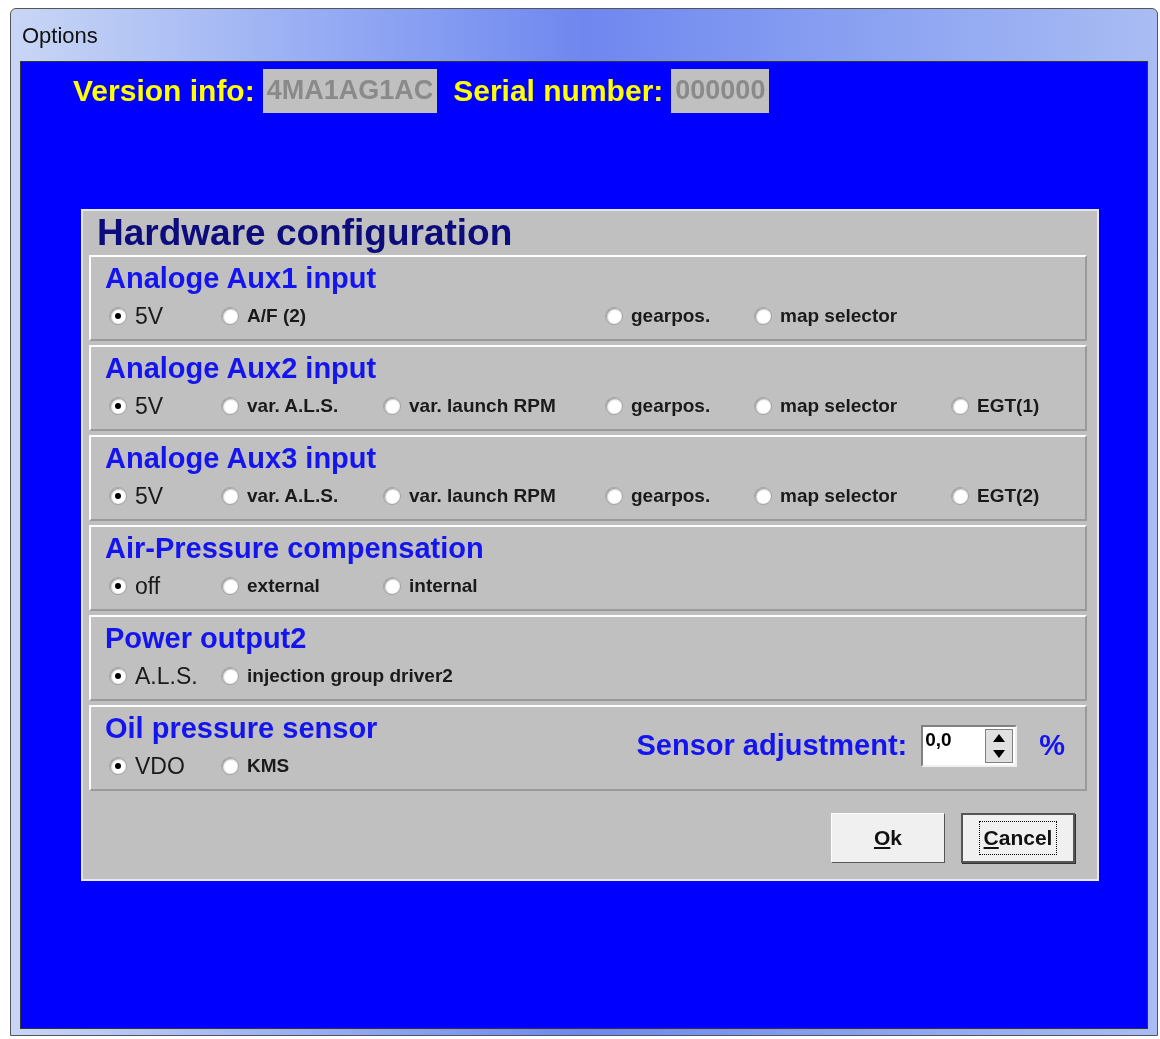 Image resolution: width=1160 pixels, height=1039 pixels. Describe the element at coordinates (1008, 405) in the screenshot. I see `option-label: EGT(1)` at that location.